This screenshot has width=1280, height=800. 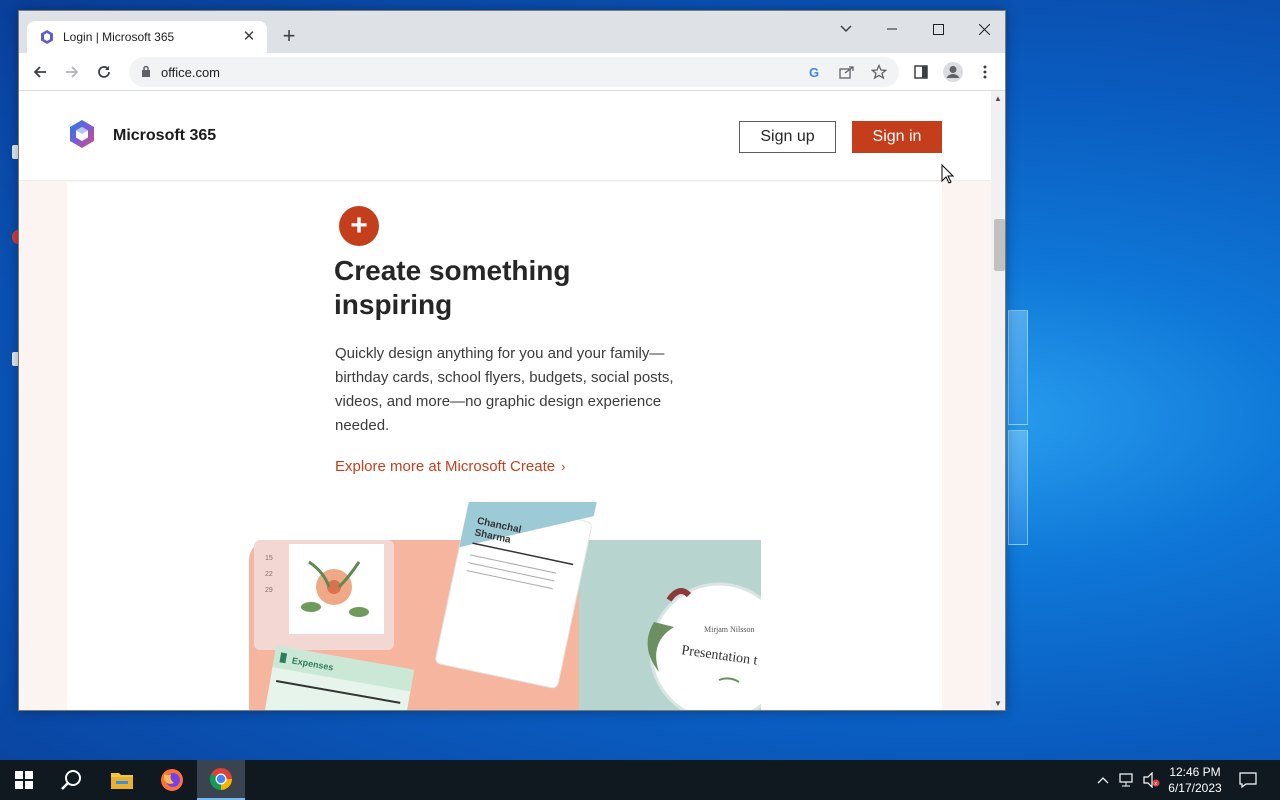 I want to click on minimize-button, so click(x=892, y=29).